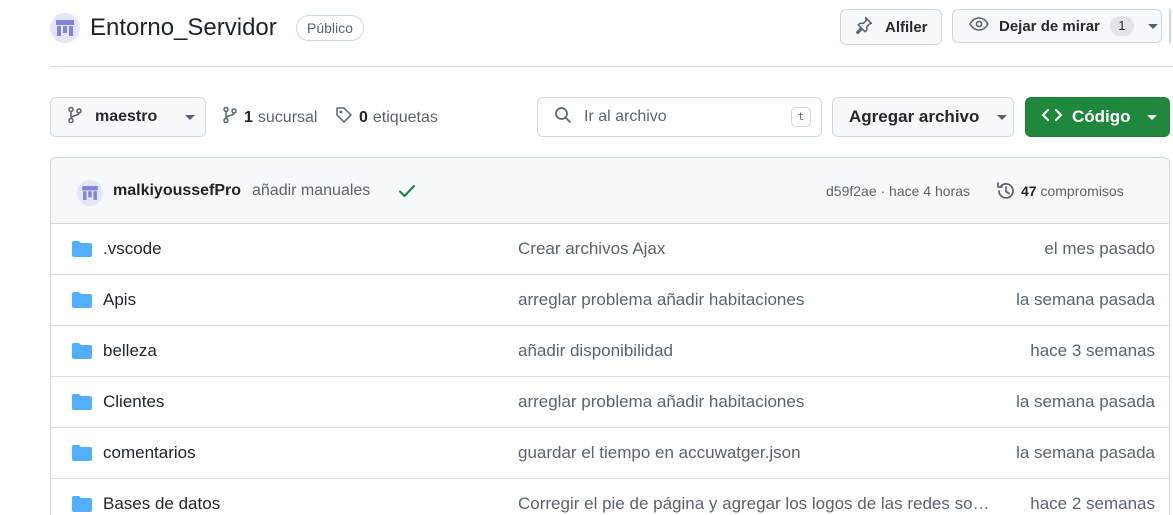 The image size is (1173, 515). Describe the element at coordinates (65, 28) in the screenshot. I see `repo-owner-avatar` at that location.